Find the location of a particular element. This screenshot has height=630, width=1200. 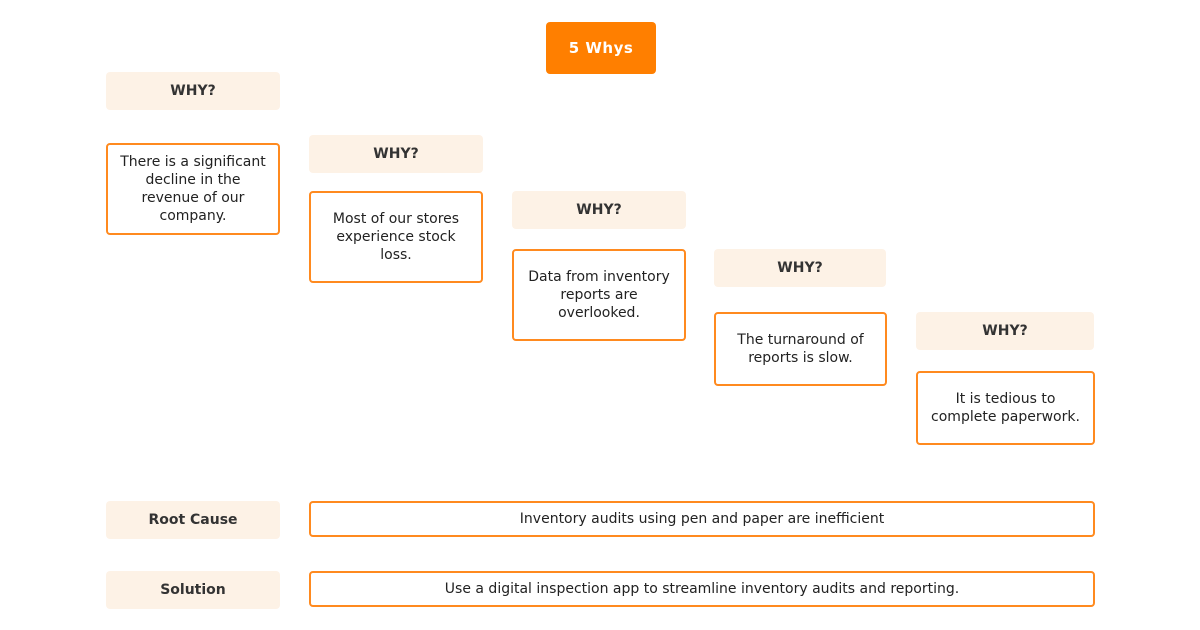

why-label-4: WHY? is located at coordinates (800, 268).